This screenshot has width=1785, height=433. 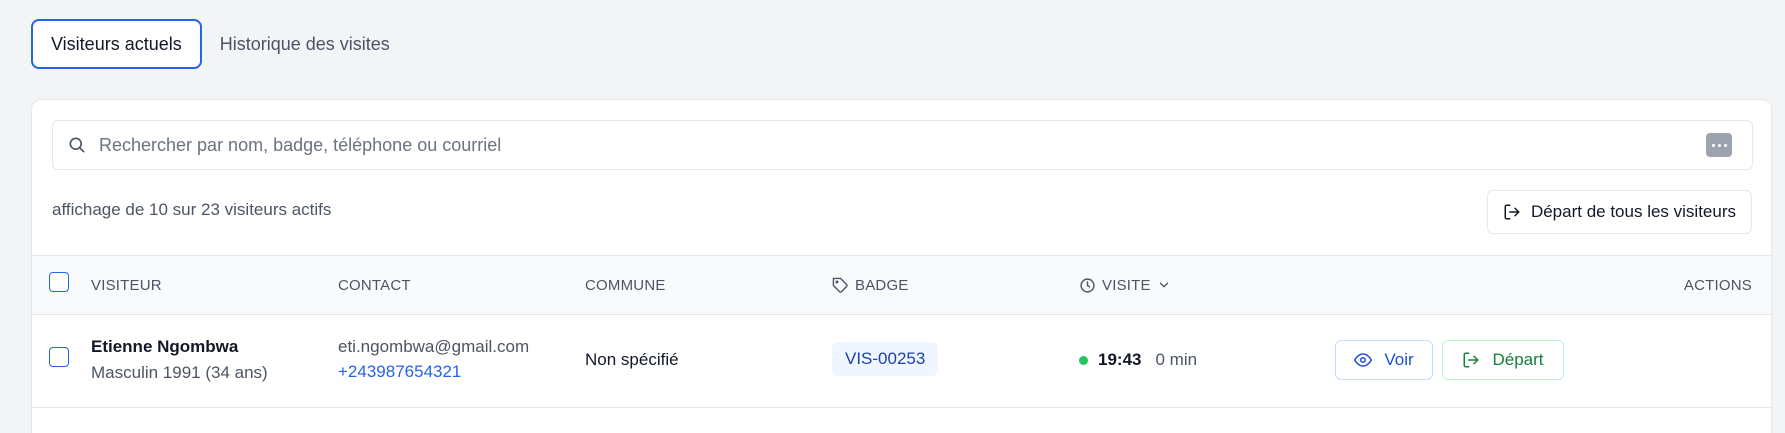 I want to click on visitor-count-text: affichage de 10 sur 23 visiteurs actifs, so click(x=192, y=209).